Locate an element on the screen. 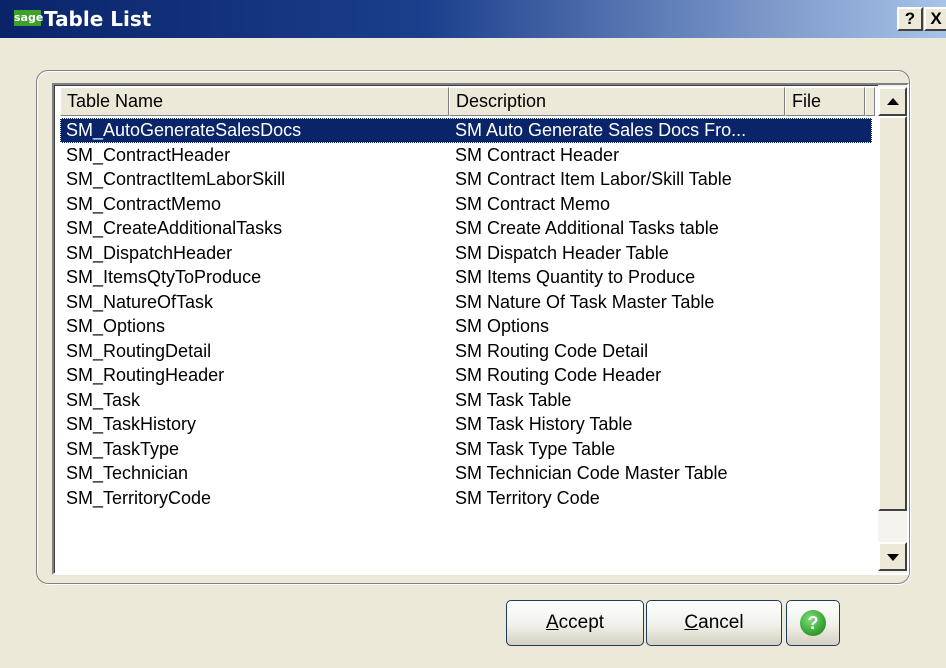  table-name-cell: SM_ContractItemLaborSkill is located at coordinates (176, 179).